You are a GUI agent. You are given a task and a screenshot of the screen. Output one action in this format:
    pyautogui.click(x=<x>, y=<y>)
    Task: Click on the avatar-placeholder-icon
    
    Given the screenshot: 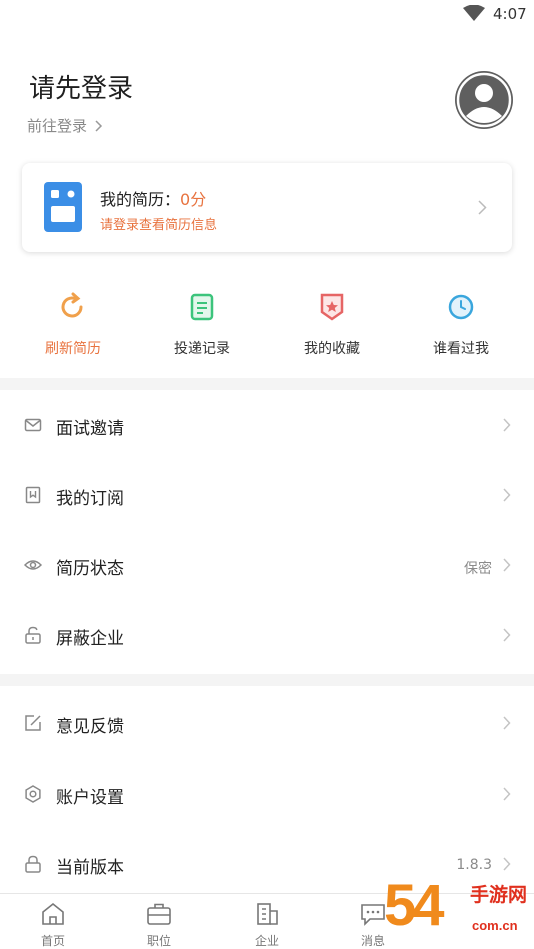 What is the action you would take?
    pyautogui.click(x=484, y=100)
    